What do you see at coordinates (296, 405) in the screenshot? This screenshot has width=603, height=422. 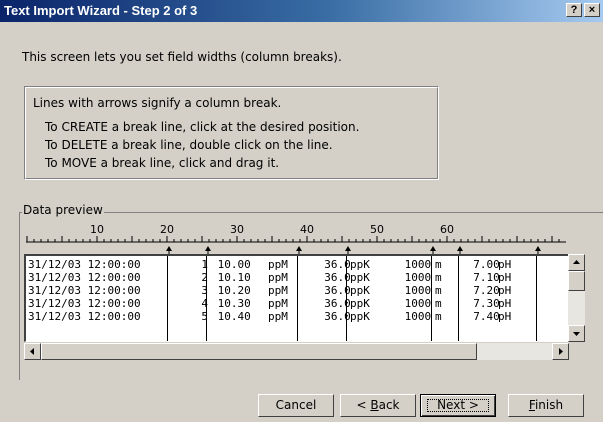 I see `cancel-button: Cancel` at bounding box center [296, 405].